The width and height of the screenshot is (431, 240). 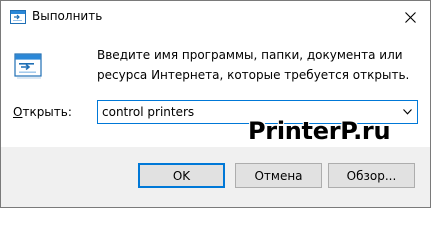 What do you see at coordinates (47, 112) in the screenshot?
I see `open-label-text: ткрыть:` at bounding box center [47, 112].